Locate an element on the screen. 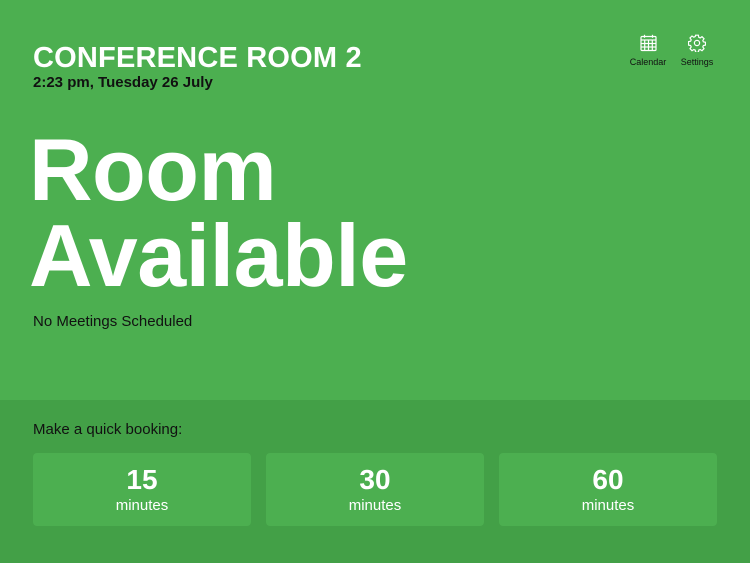 This screenshot has height=563, width=750. quick-booking-label: Make a quick booking: is located at coordinates (108, 429).